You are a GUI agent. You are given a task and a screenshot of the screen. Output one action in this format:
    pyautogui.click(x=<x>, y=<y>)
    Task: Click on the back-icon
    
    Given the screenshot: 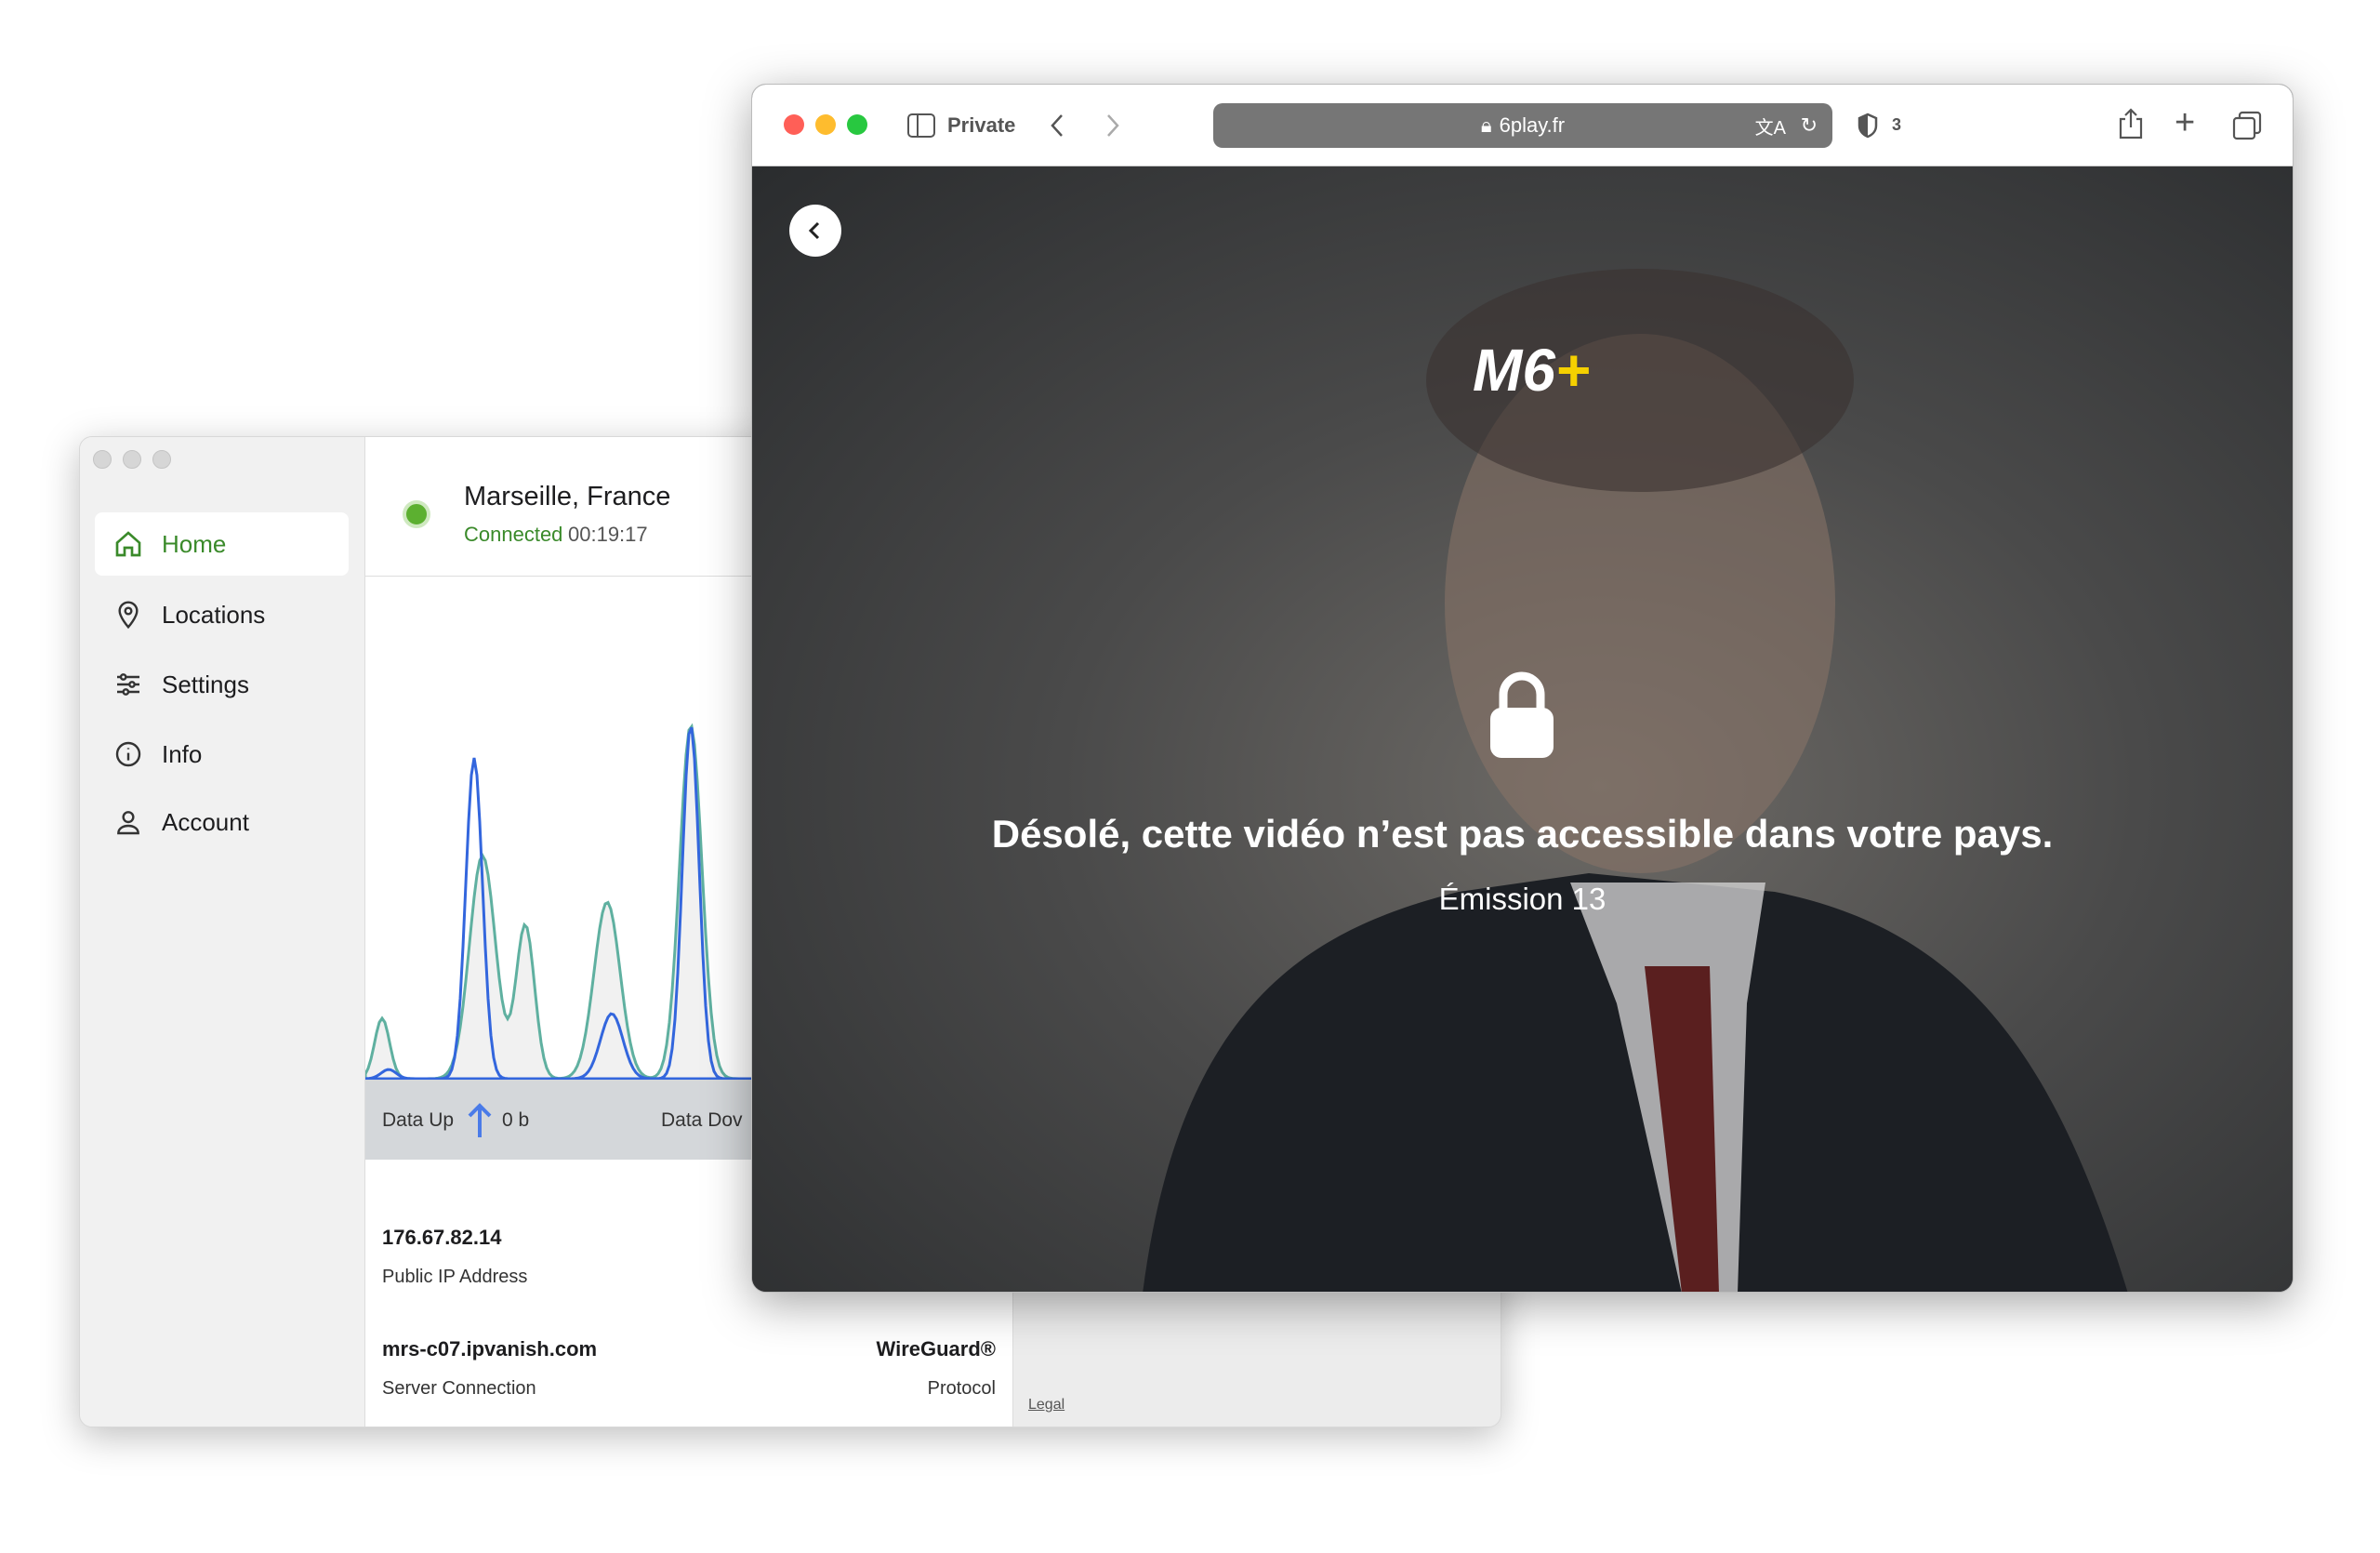 What is the action you would take?
    pyautogui.click(x=1057, y=126)
    